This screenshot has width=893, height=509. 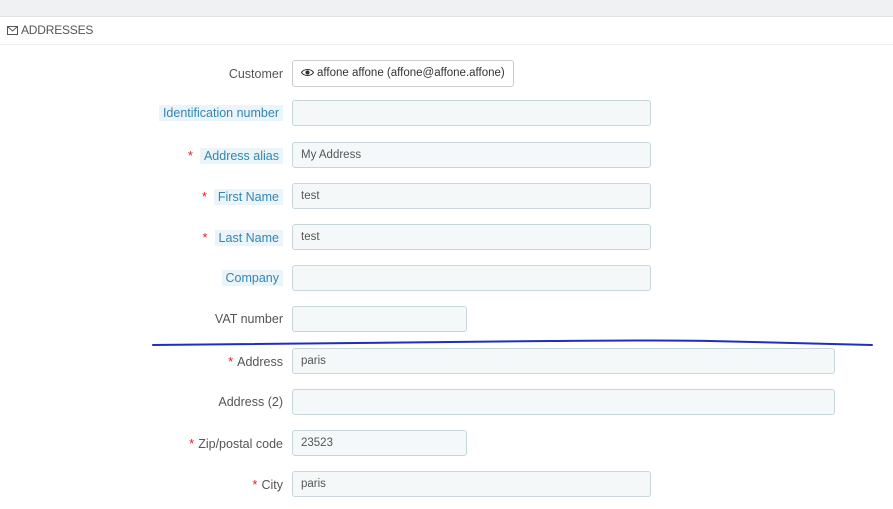 I want to click on identification-number-row: Identification number, so click(x=446, y=114).